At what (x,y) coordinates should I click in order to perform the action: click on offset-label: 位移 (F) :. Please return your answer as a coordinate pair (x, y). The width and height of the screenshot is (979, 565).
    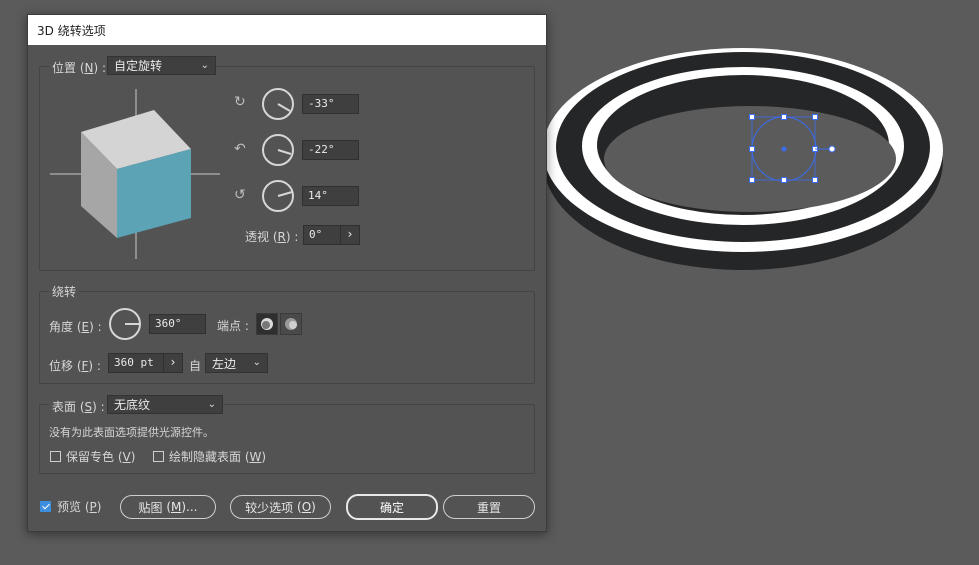
    Looking at the image, I should click on (75, 366).